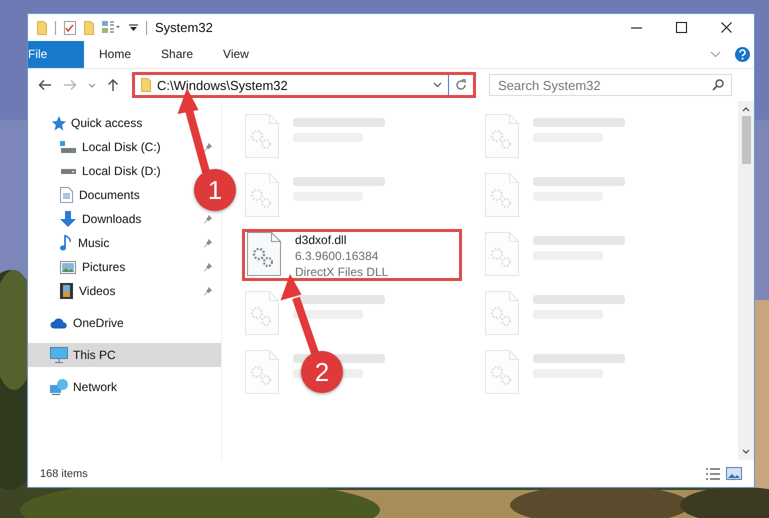 Image resolution: width=769 pixels, height=518 pixels. I want to click on ribbon-tab: Home, so click(115, 54).